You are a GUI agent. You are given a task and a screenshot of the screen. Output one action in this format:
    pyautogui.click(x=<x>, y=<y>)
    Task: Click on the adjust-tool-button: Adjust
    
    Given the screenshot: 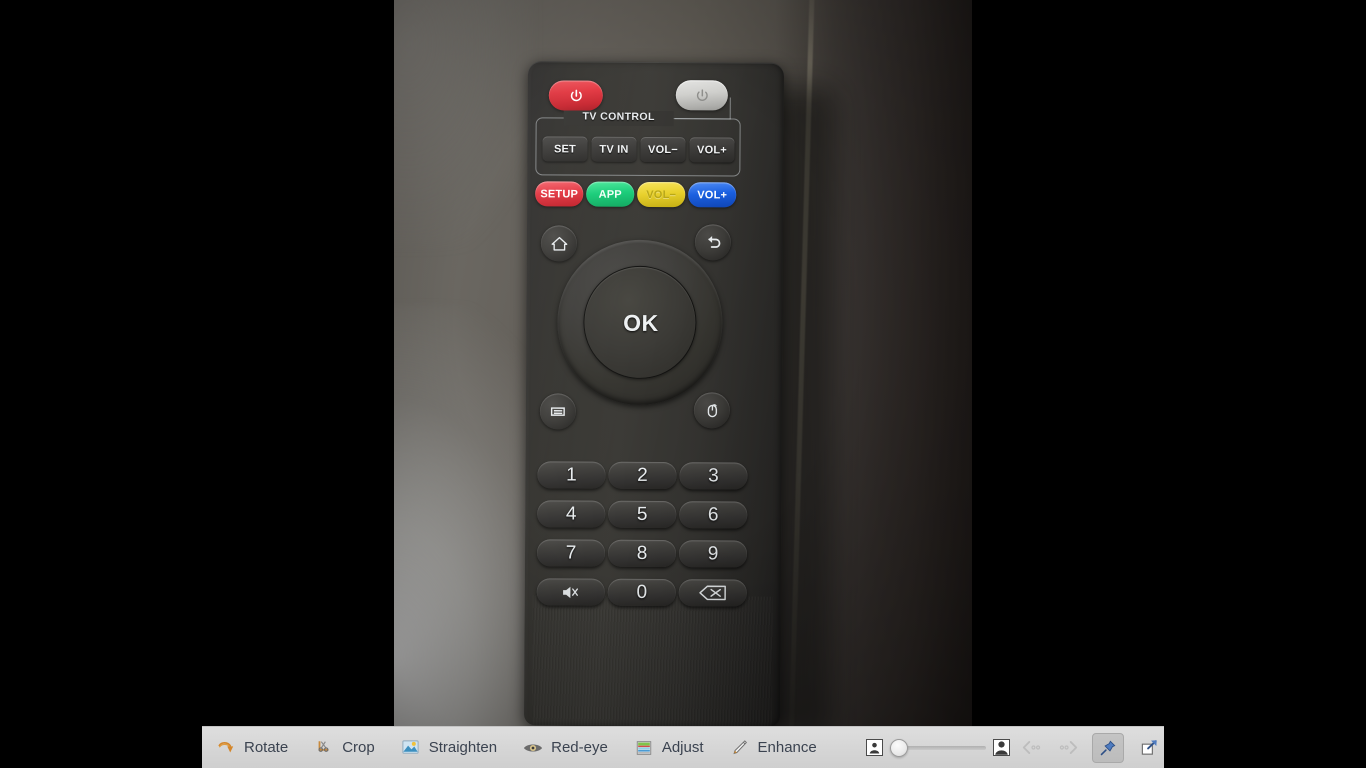 What is the action you would take?
    pyautogui.click(x=669, y=747)
    